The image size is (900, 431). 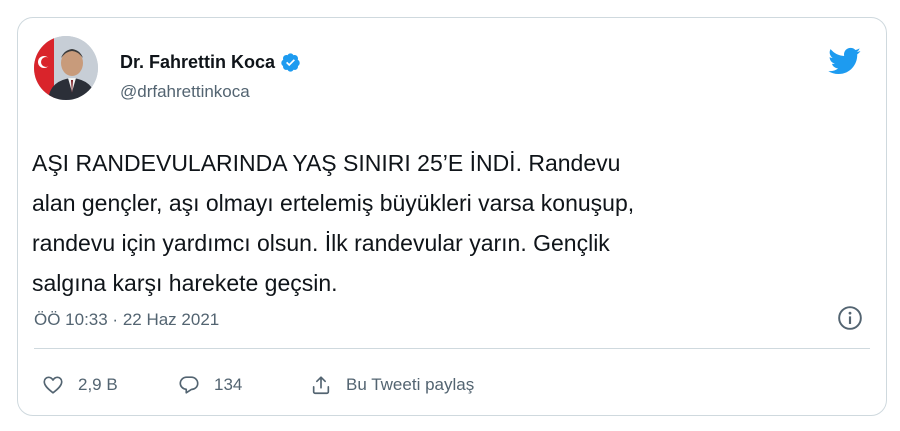 I want to click on verified-badge-icon, so click(x=290, y=62).